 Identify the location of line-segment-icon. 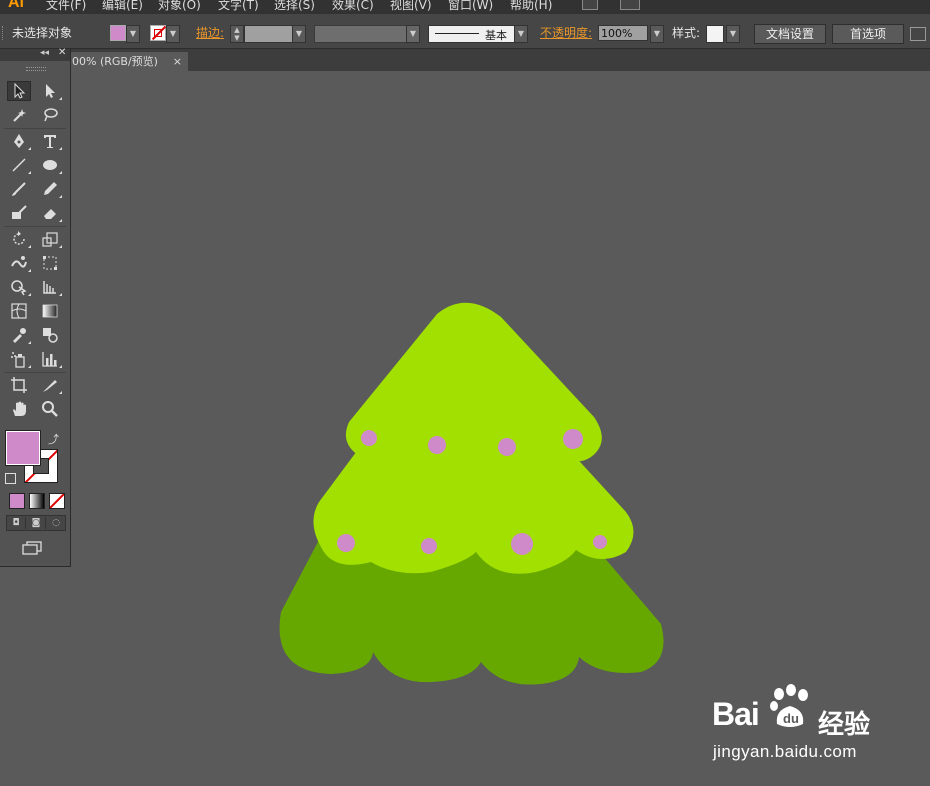
(19, 165).